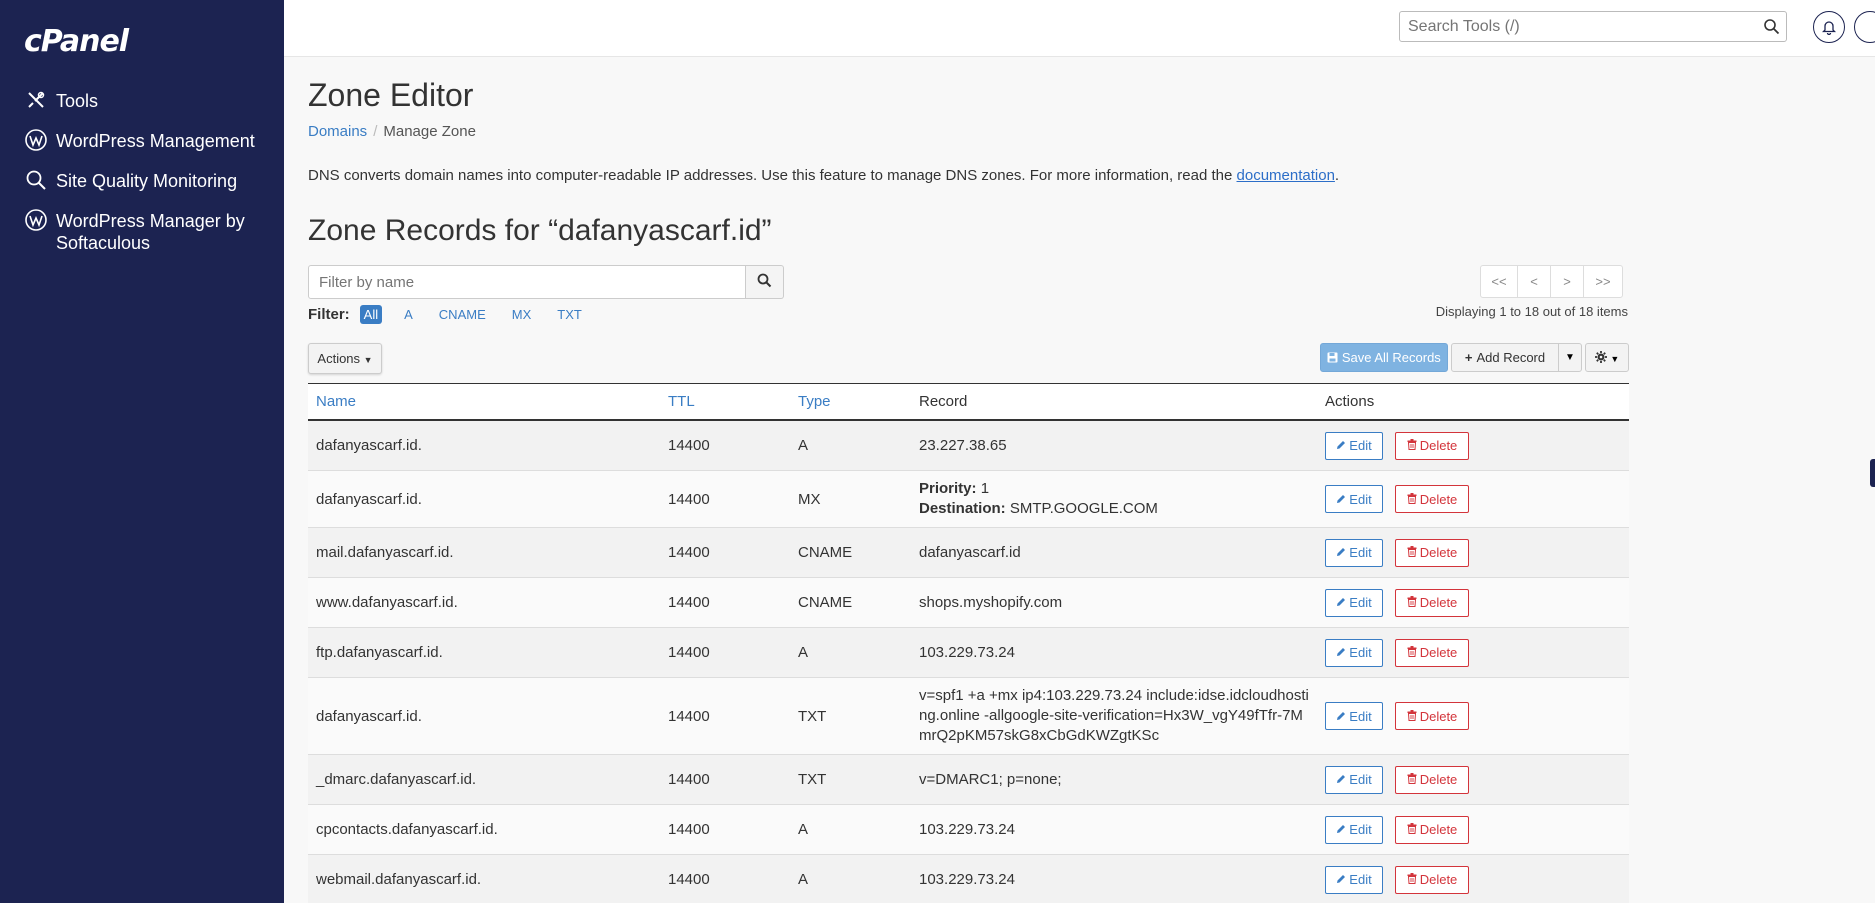 This screenshot has width=1875, height=903. Describe the element at coordinates (36, 140) in the screenshot. I see `wordpress-icon` at that location.